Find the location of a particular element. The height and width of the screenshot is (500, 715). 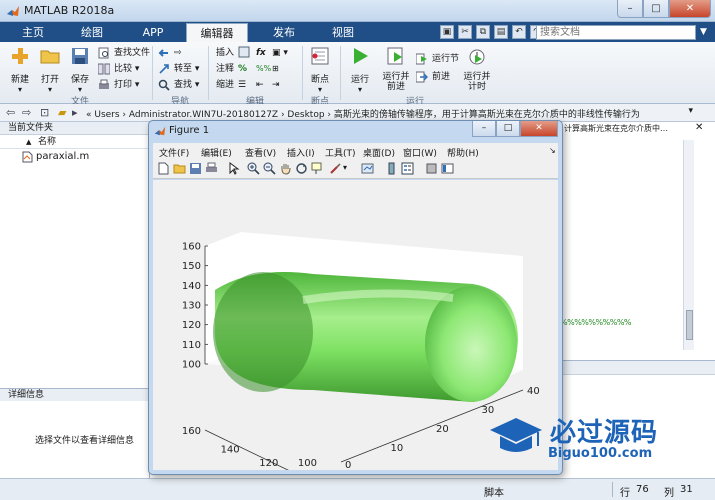

print-button: 打印 ▾ is located at coordinates (118, 85).